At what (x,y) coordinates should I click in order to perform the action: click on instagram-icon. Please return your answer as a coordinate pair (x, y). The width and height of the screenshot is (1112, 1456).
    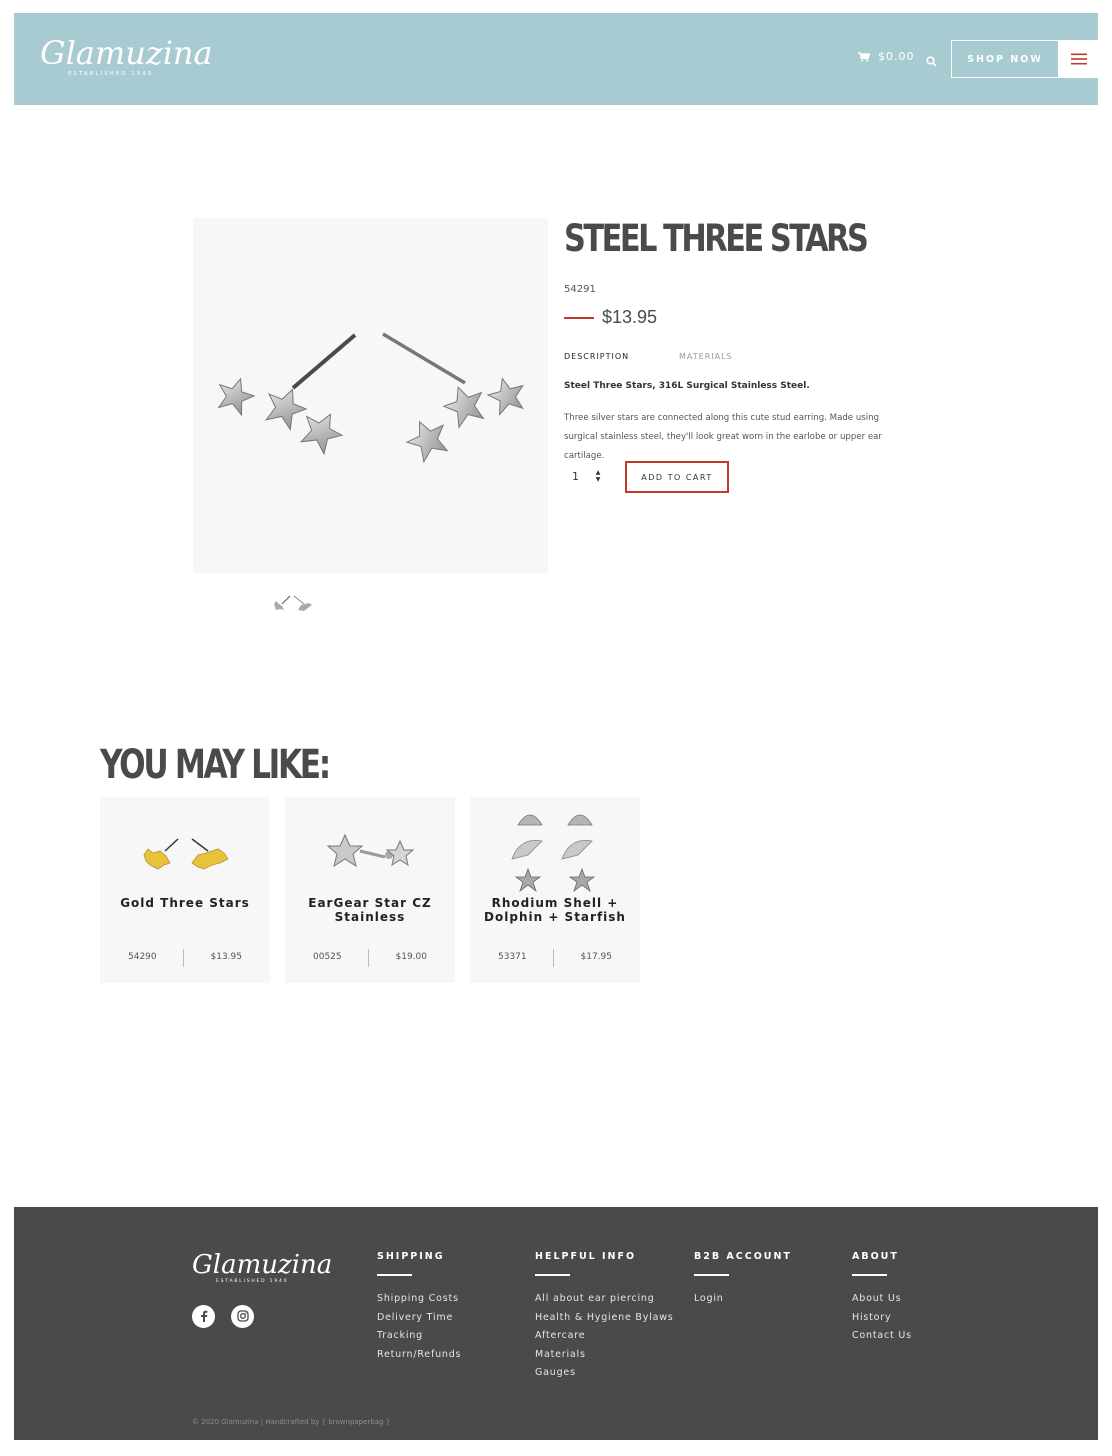
    Looking at the image, I should click on (242, 1316).